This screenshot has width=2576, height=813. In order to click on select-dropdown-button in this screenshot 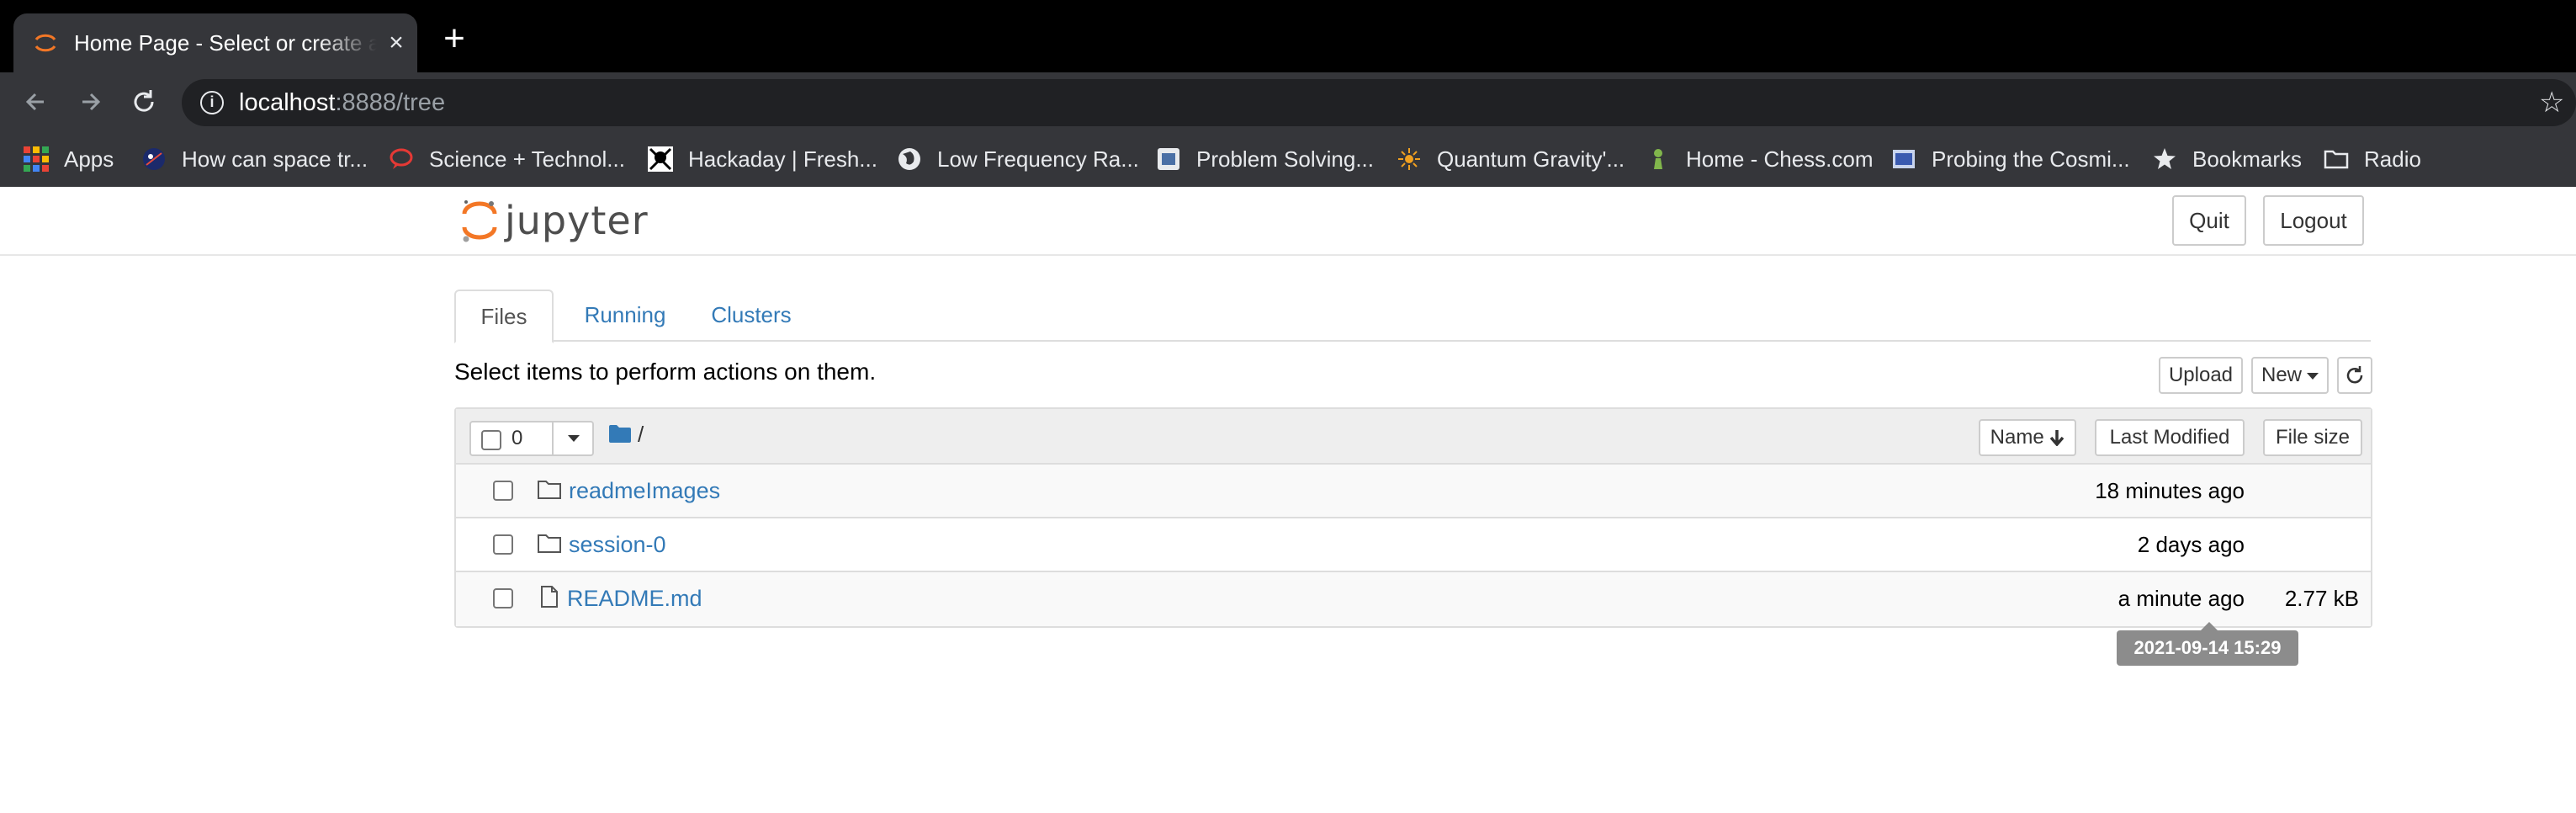, I will do `click(573, 438)`.